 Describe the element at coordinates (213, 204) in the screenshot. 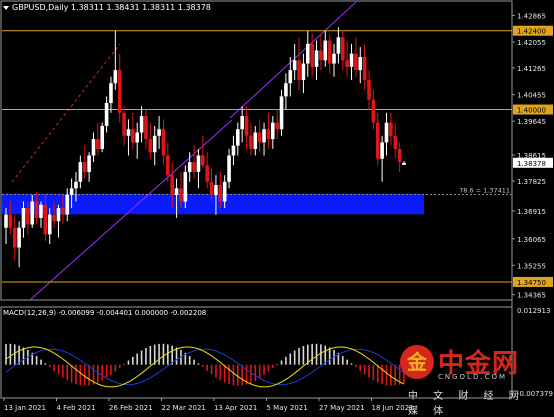

I see `support-zone` at that location.